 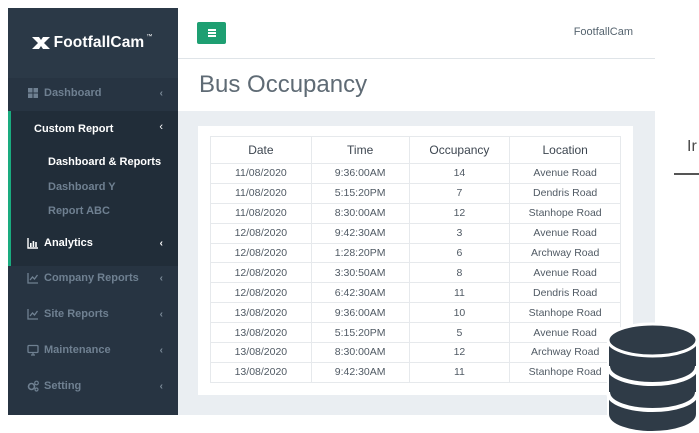 I want to click on cell-occupancy: 5, so click(x=459, y=333).